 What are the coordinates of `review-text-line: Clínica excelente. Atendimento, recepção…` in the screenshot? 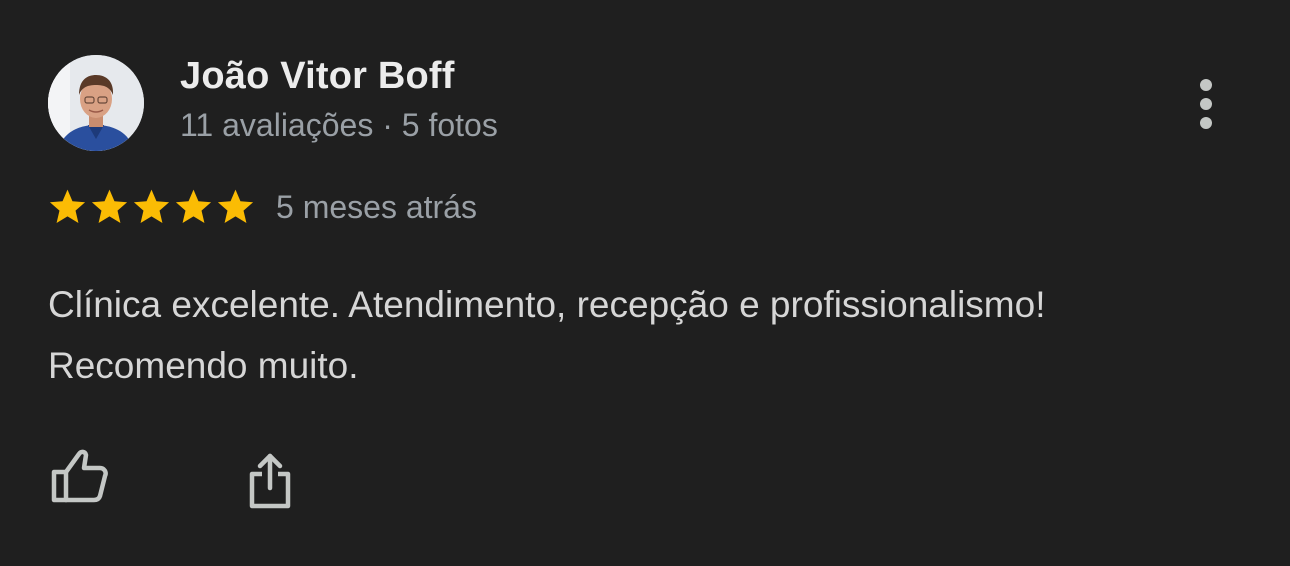 It's located at (547, 304).